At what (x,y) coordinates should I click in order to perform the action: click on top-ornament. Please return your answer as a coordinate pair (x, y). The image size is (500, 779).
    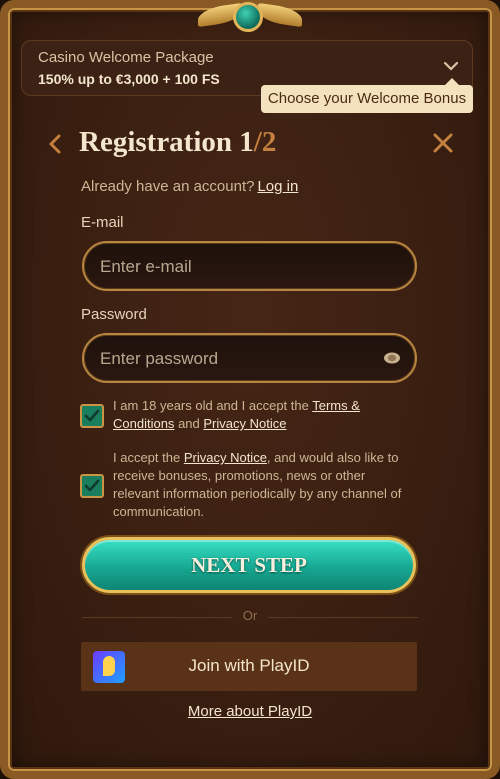
    Looking at the image, I should click on (250, 17).